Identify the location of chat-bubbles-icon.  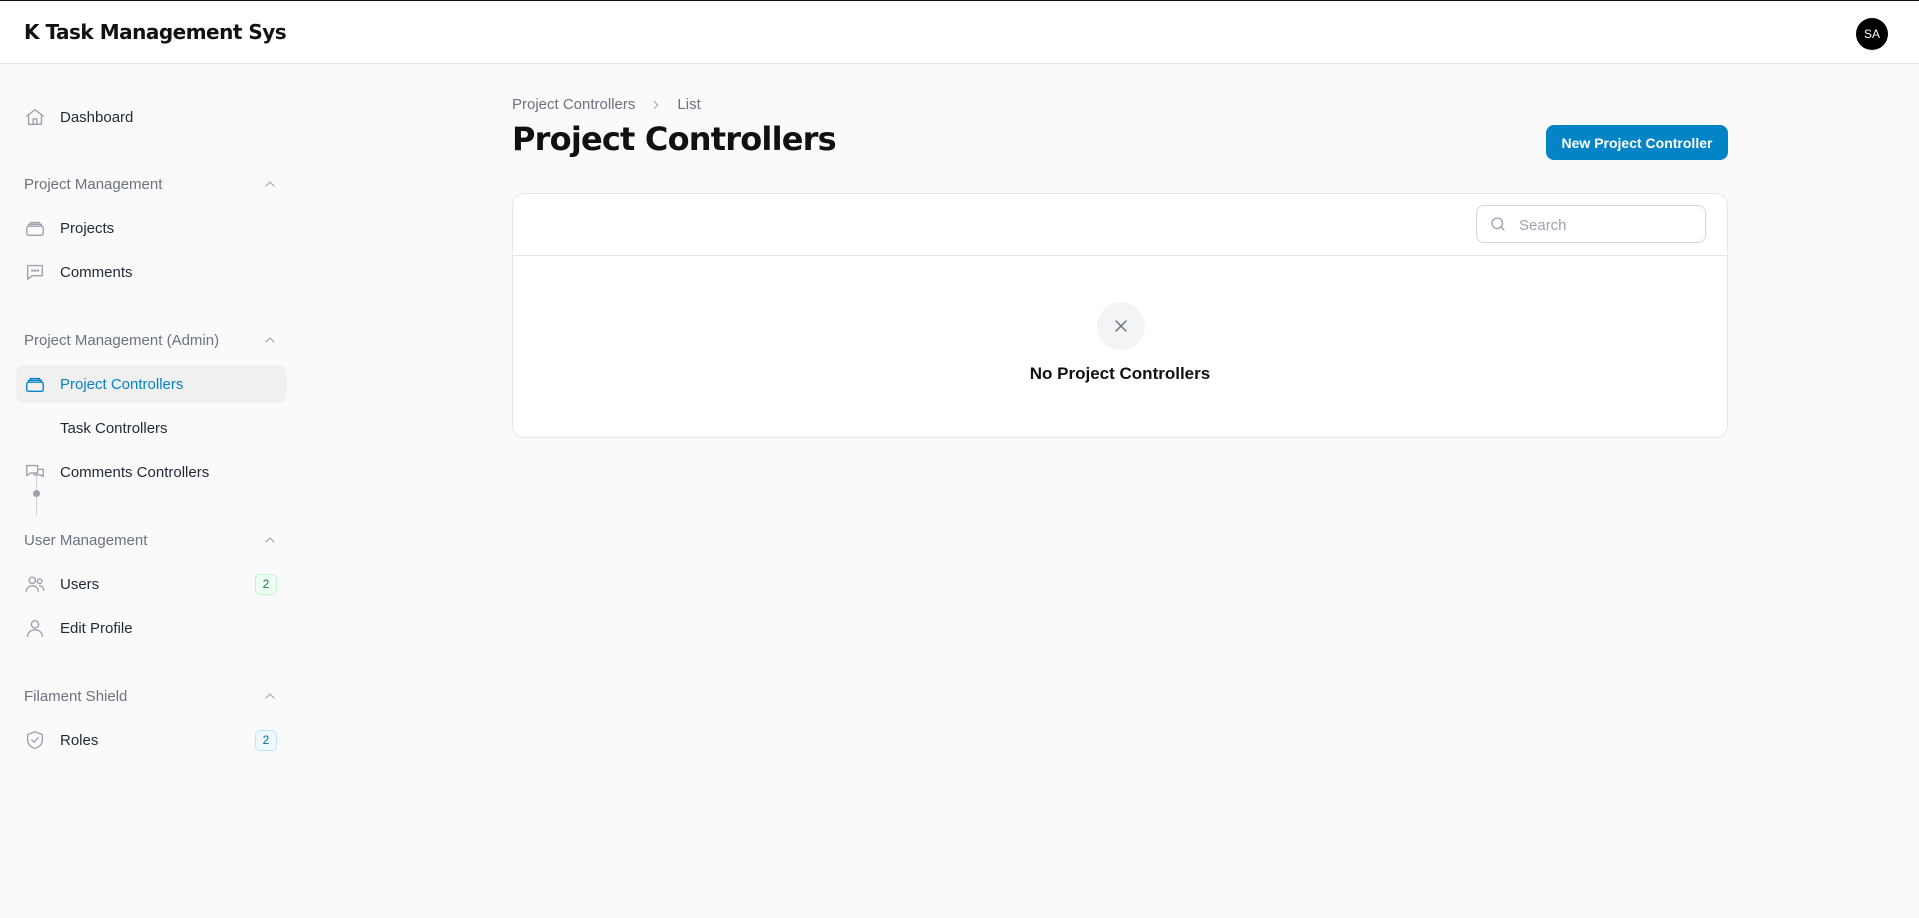
(35, 472).